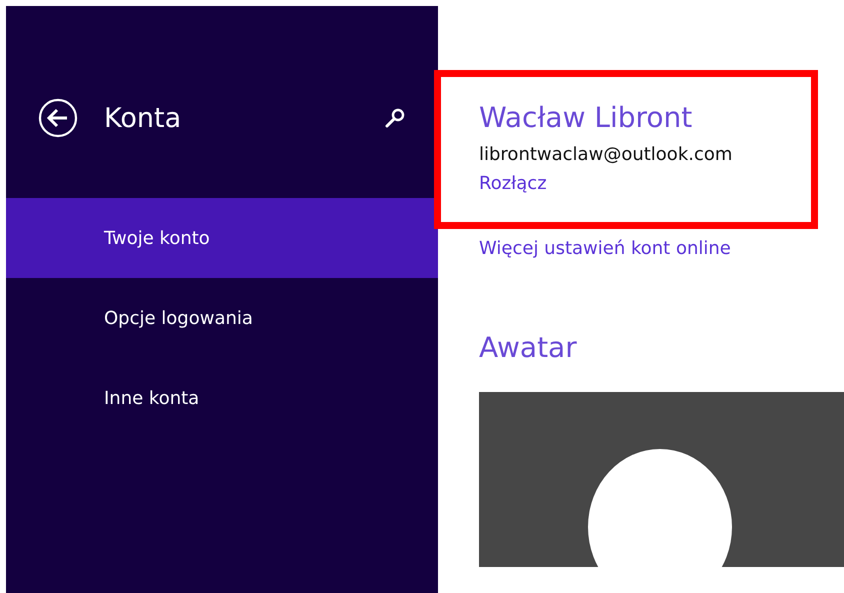 The width and height of the screenshot is (844, 593). What do you see at coordinates (606, 154) in the screenshot?
I see `account-email: librontwaclaw@outlook.com` at bounding box center [606, 154].